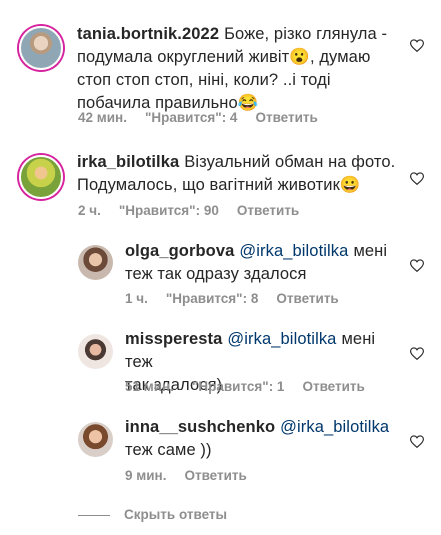  I want to click on hide-replies-divider, so click(94, 515).